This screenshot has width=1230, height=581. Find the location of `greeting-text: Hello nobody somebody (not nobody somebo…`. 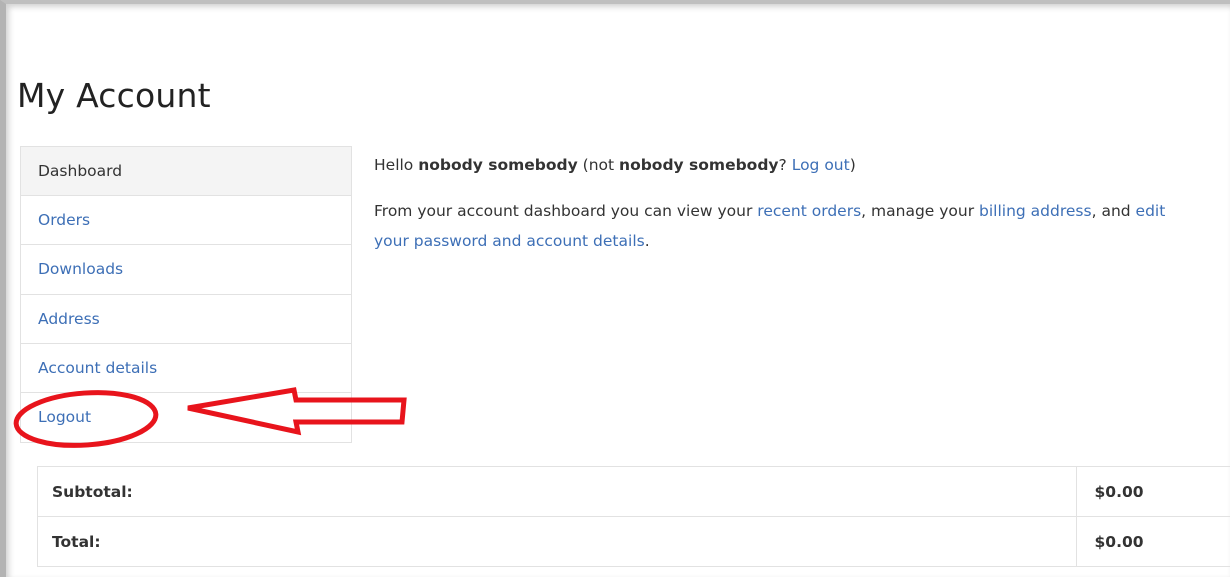

greeting-text: Hello nobody somebody (not nobody somebo… is located at coordinates (789, 165).